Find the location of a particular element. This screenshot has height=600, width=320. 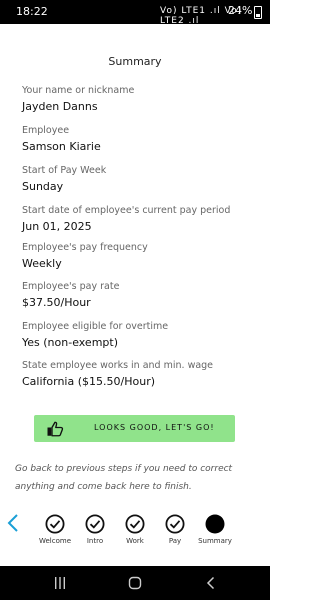

field-value: Jun 01, 2025 is located at coordinates (57, 226).